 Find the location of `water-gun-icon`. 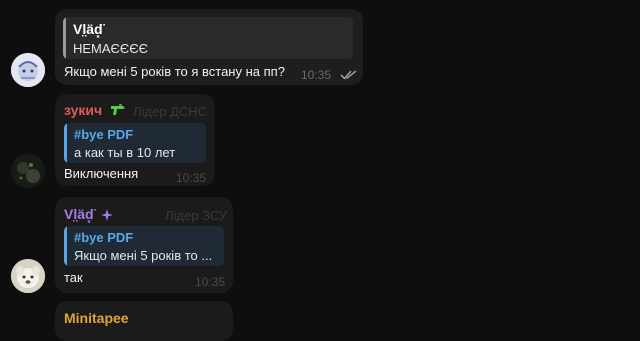

water-gun-icon is located at coordinates (118, 109).